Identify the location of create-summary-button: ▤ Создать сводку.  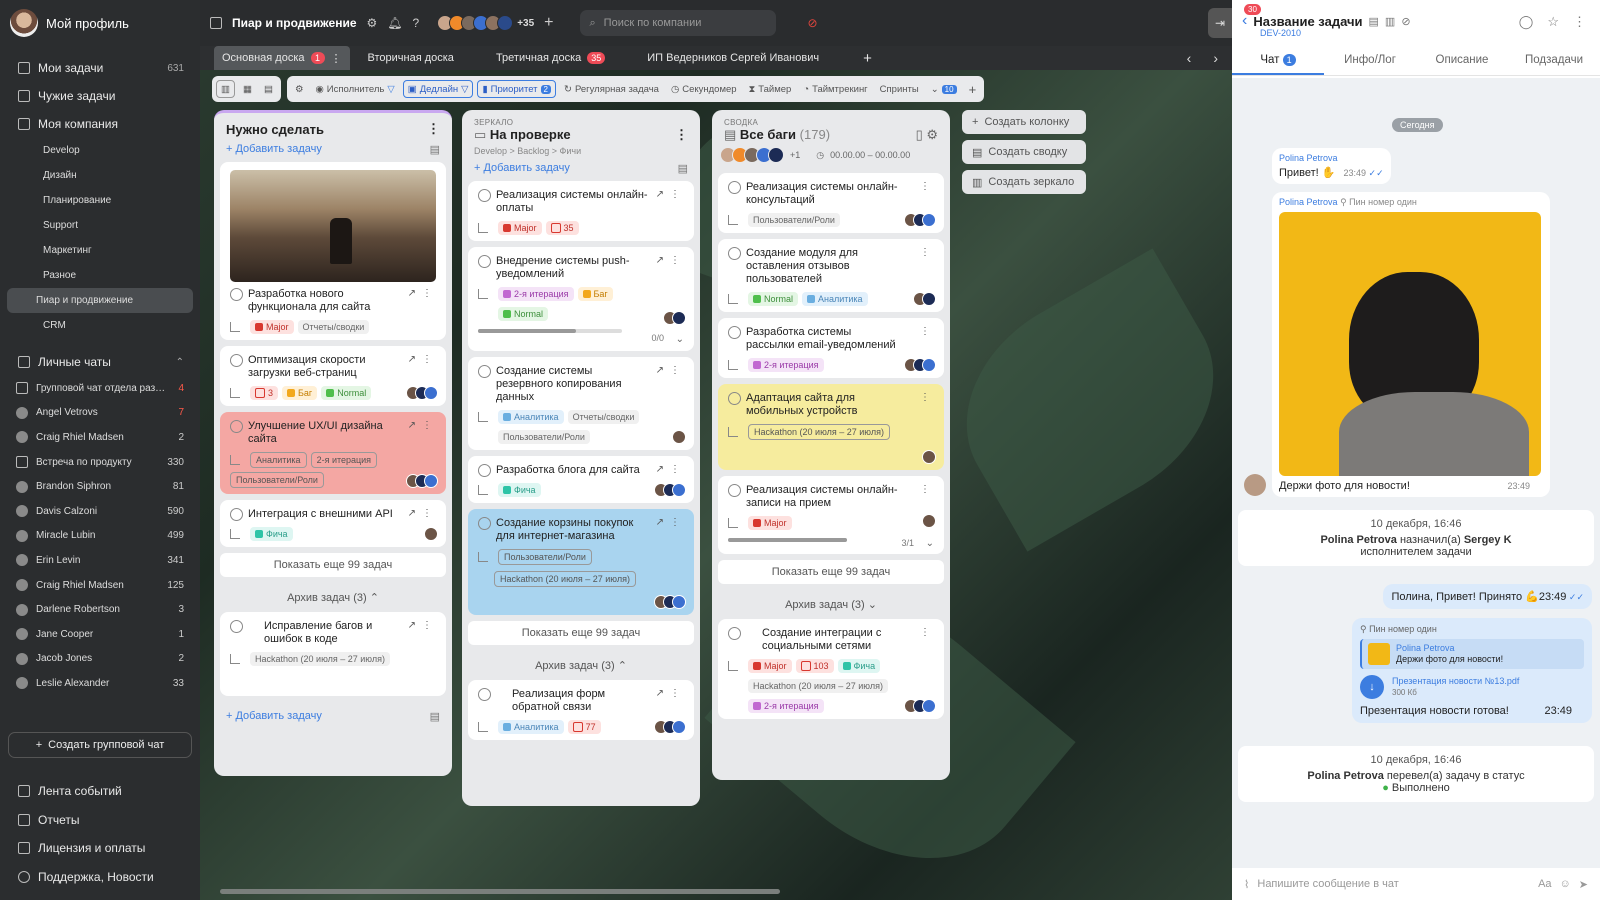
(1024, 152).